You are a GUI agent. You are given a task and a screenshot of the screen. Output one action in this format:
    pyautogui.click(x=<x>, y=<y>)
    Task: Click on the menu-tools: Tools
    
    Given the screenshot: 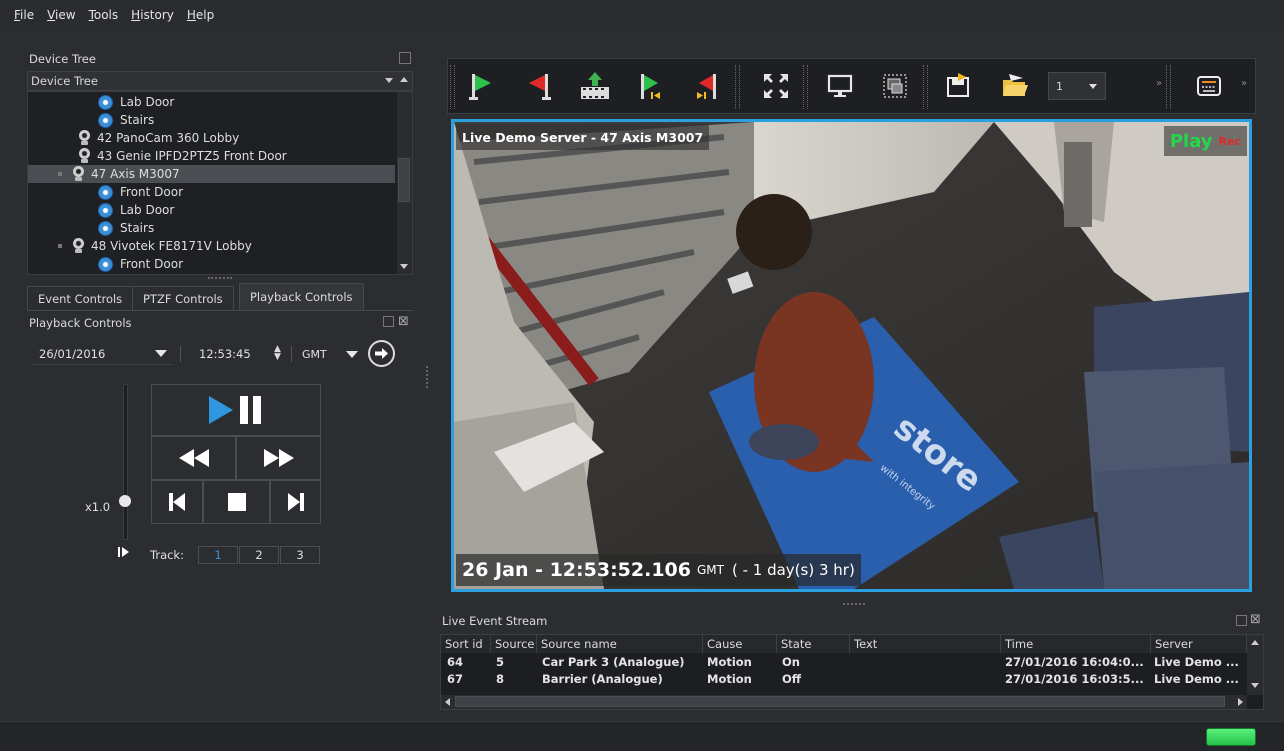 What is the action you would take?
    pyautogui.click(x=104, y=15)
    